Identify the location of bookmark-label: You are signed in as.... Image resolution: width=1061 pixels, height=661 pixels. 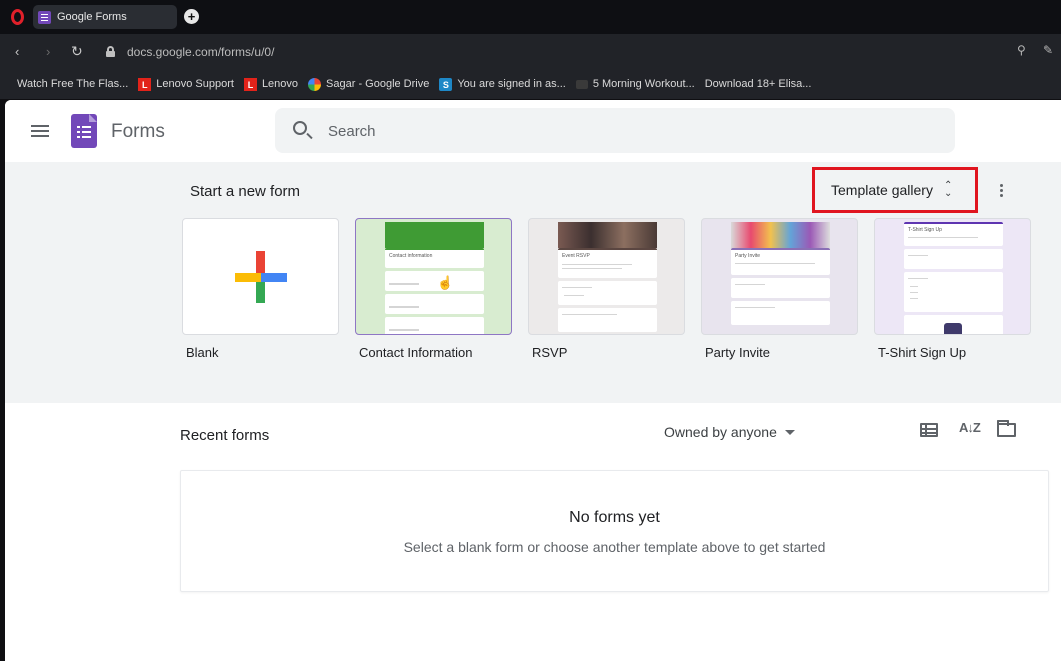
(511, 84).